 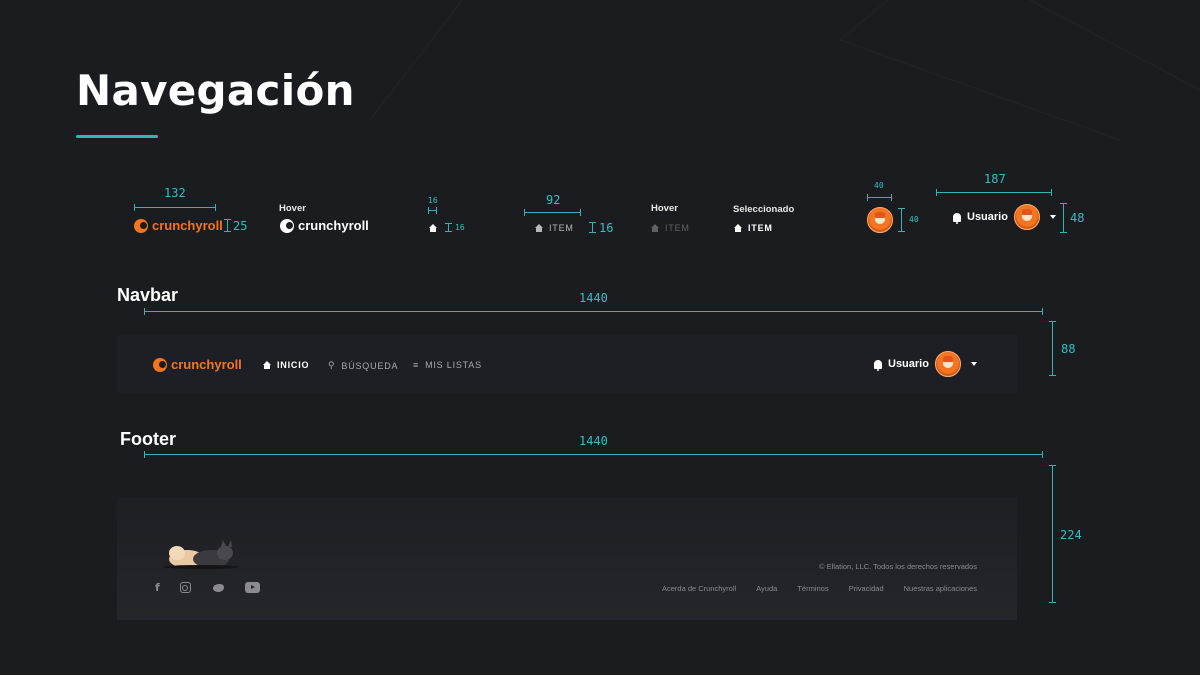 I want to click on navbar-section-title: Navbar, so click(x=148, y=295).